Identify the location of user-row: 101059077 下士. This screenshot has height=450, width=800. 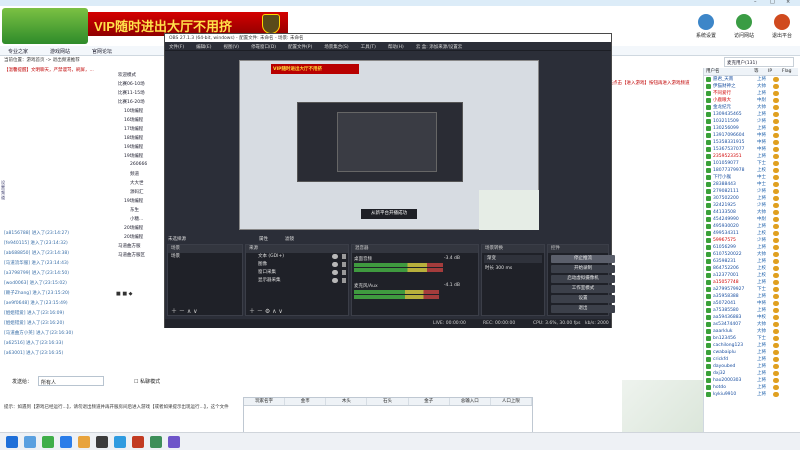
(751, 163).